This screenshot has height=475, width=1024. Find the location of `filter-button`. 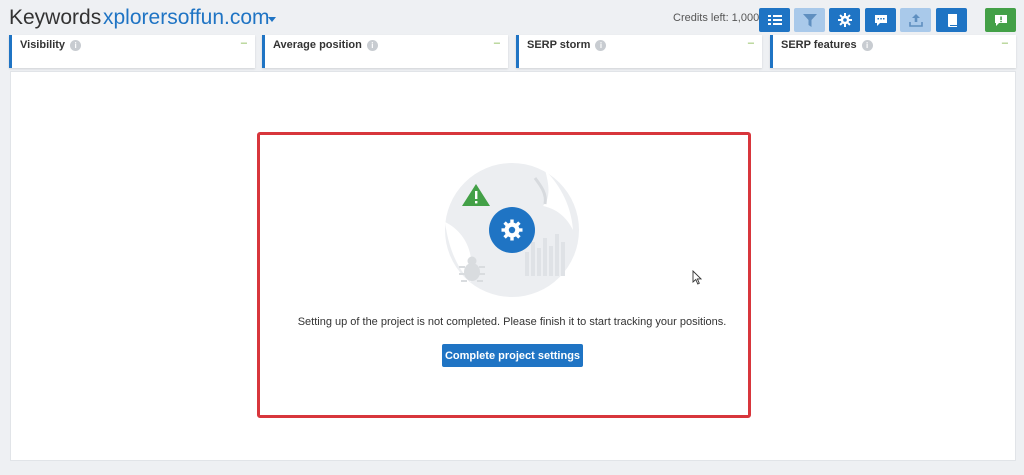

filter-button is located at coordinates (809, 20).